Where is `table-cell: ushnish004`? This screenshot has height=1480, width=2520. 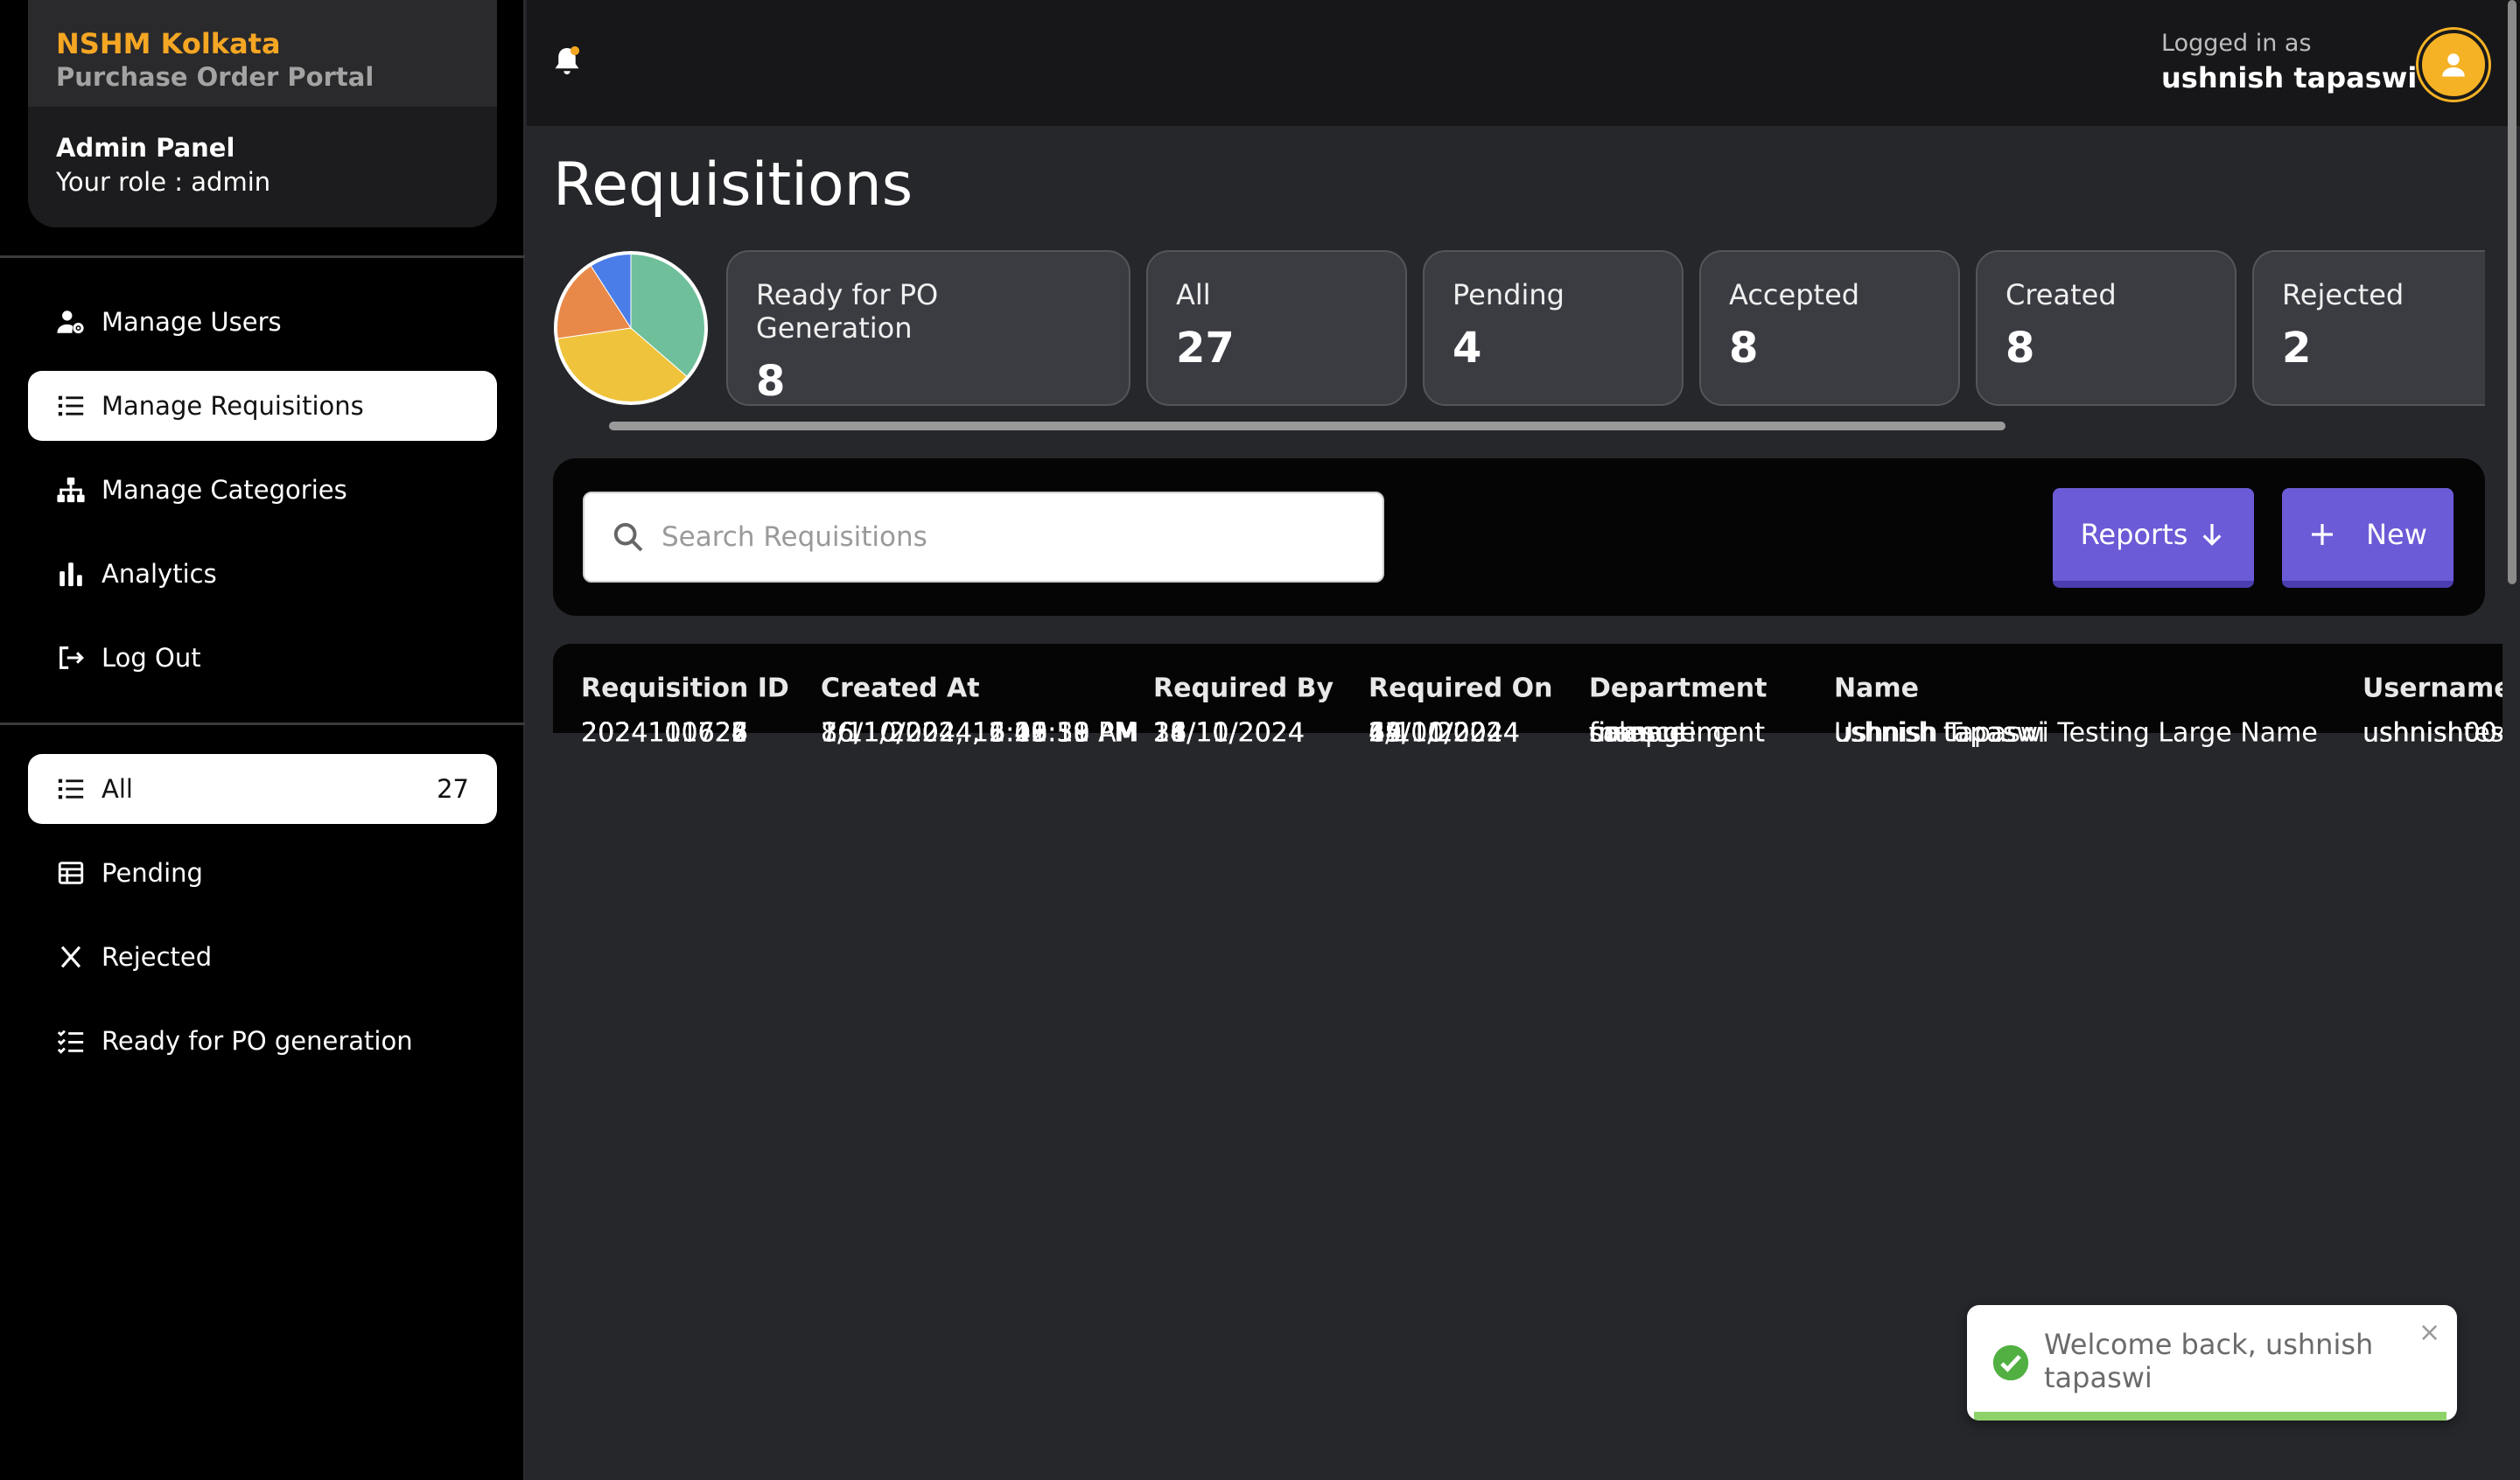
table-cell: ushnish004 is located at coordinates (2432, 733).